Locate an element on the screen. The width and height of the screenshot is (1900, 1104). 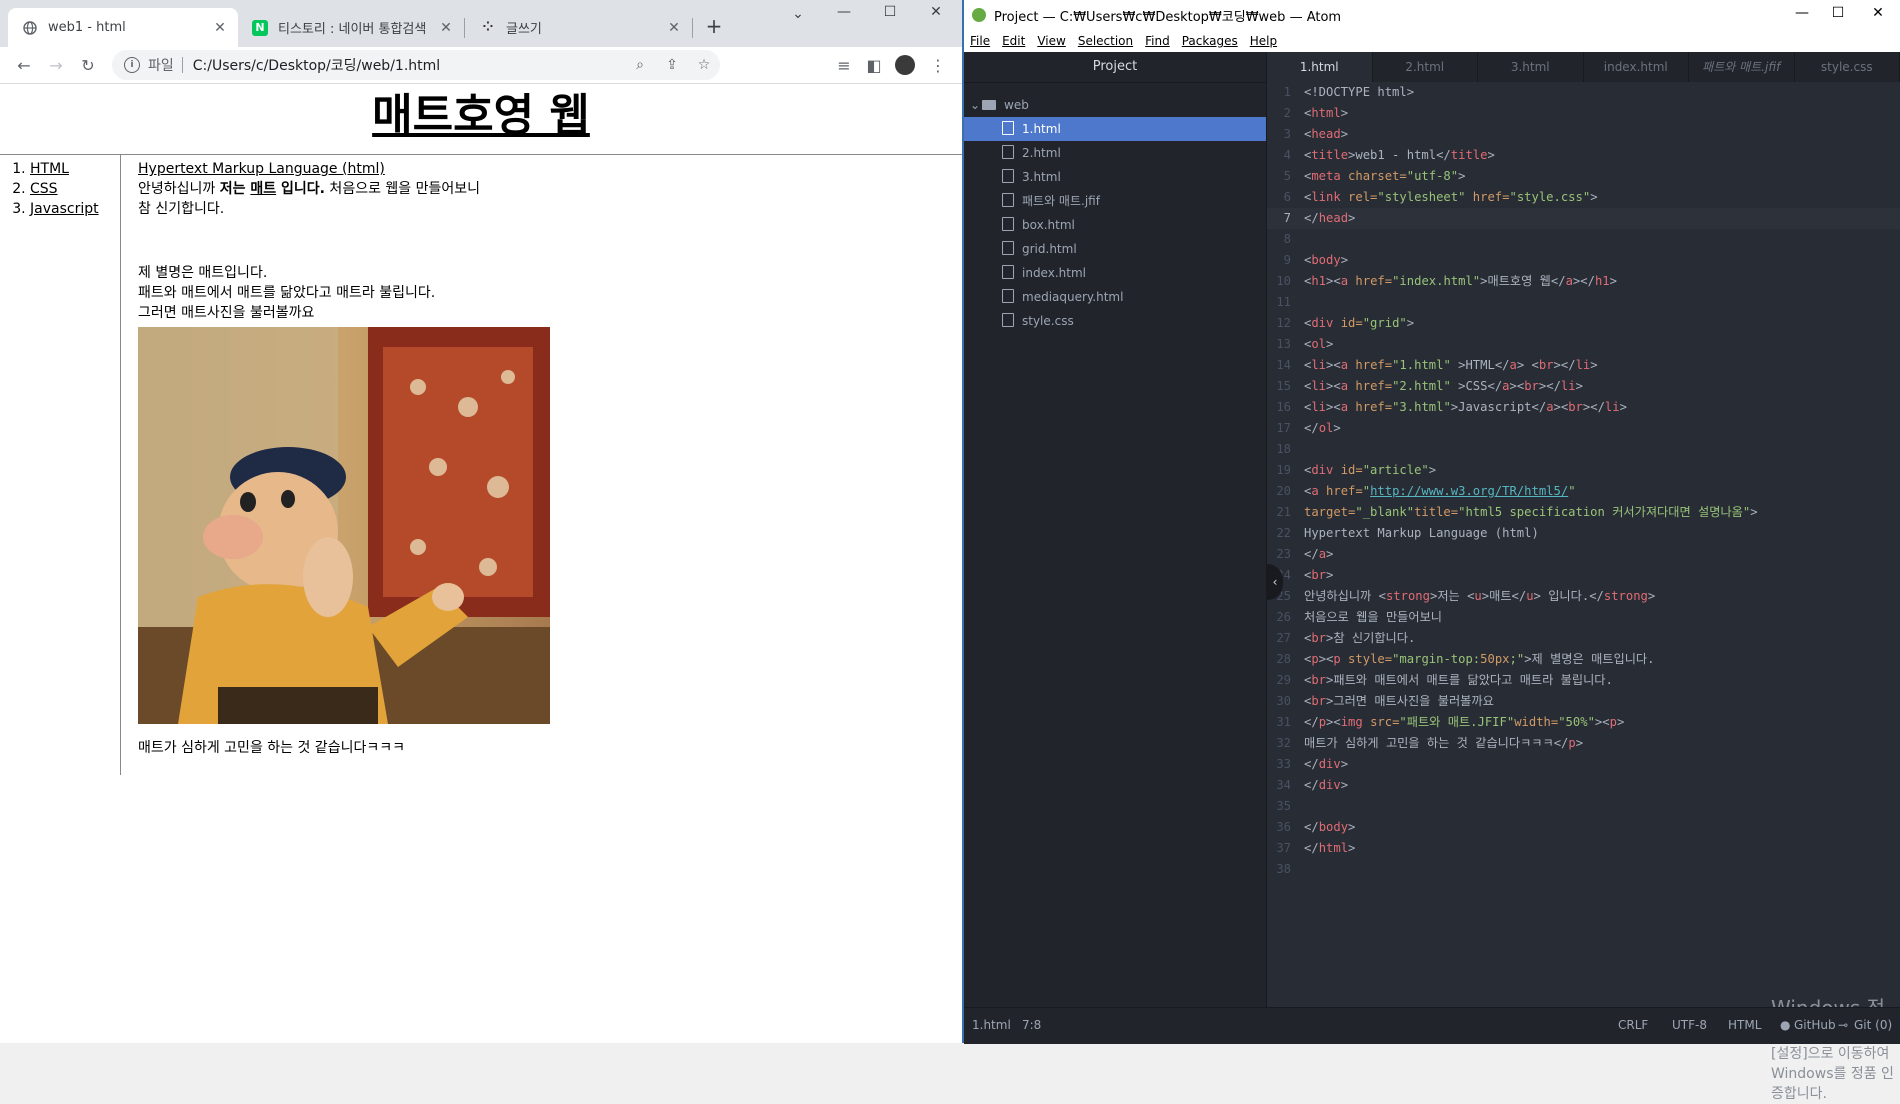
code-line: 15<li><a href="2.html" >CSS</a><br></li> is located at coordinates (1583, 386).